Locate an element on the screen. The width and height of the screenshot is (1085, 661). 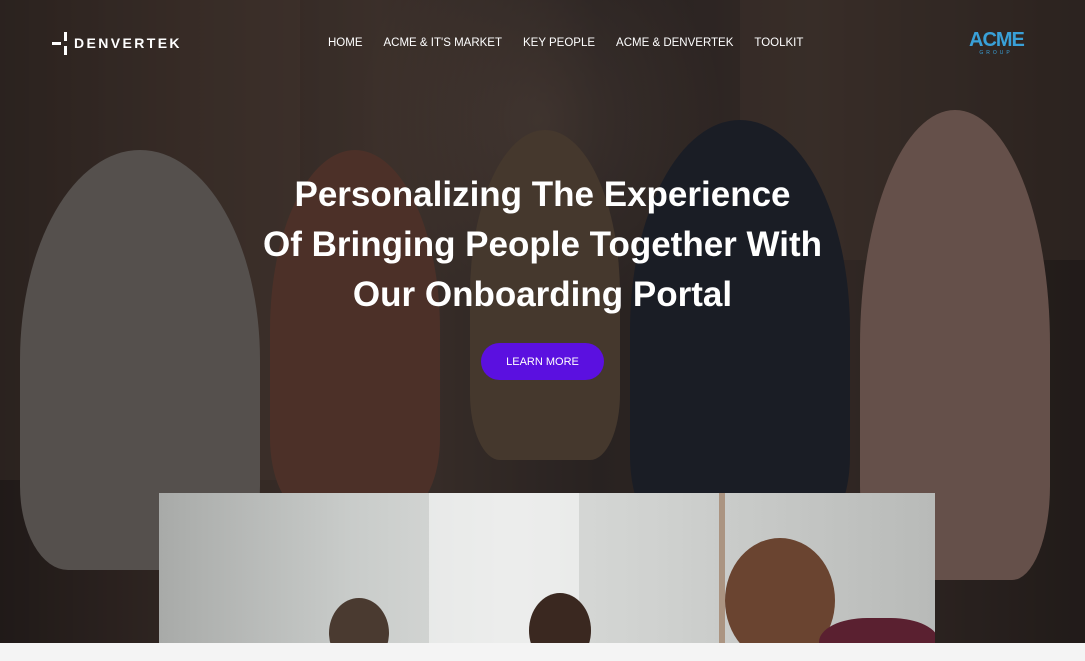
headline-line-3: Our Onboarding Portal is located at coordinates (542, 294).